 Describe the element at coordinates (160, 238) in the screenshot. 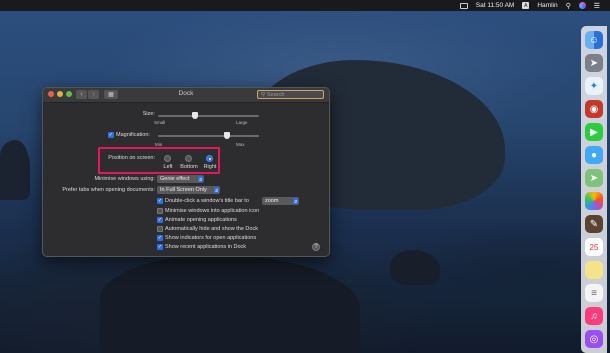

I see `show-indicators-checkbox: ✓` at that location.